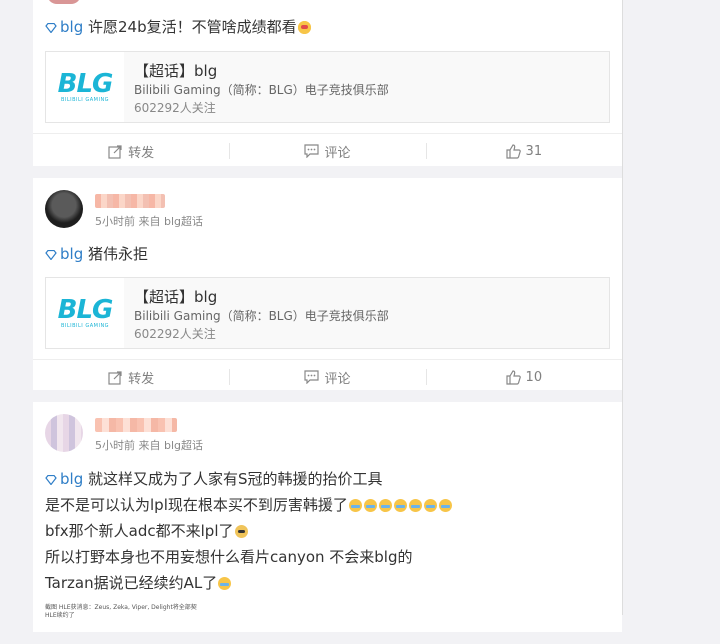 This screenshot has height=644, width=720. I want to click on post-actions: 转发 评论 10, so click(327, 376).